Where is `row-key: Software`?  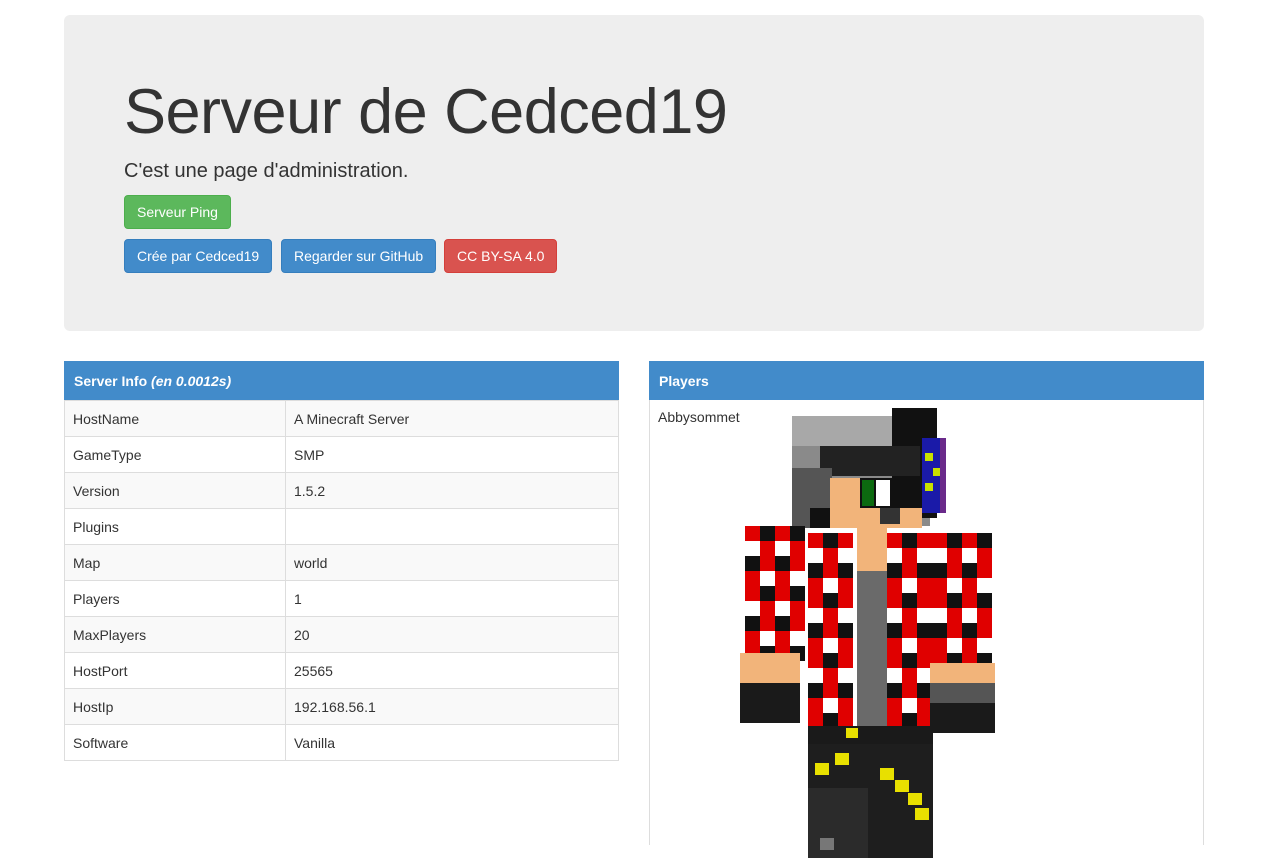
row-key: Software is located at coordinates (175, 742).